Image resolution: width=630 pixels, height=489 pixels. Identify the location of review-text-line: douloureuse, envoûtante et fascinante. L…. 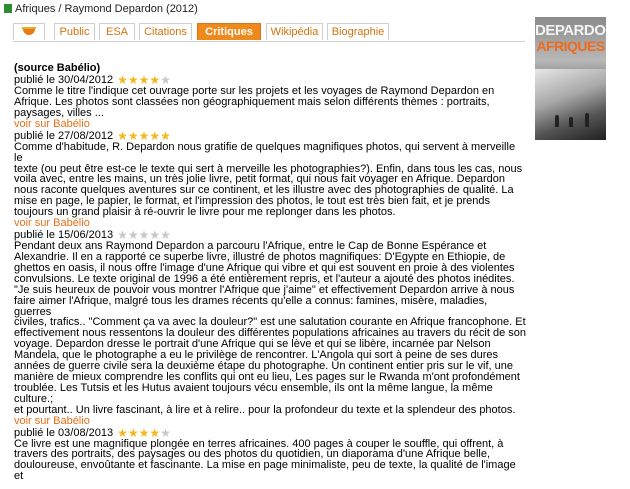
(265, 471).